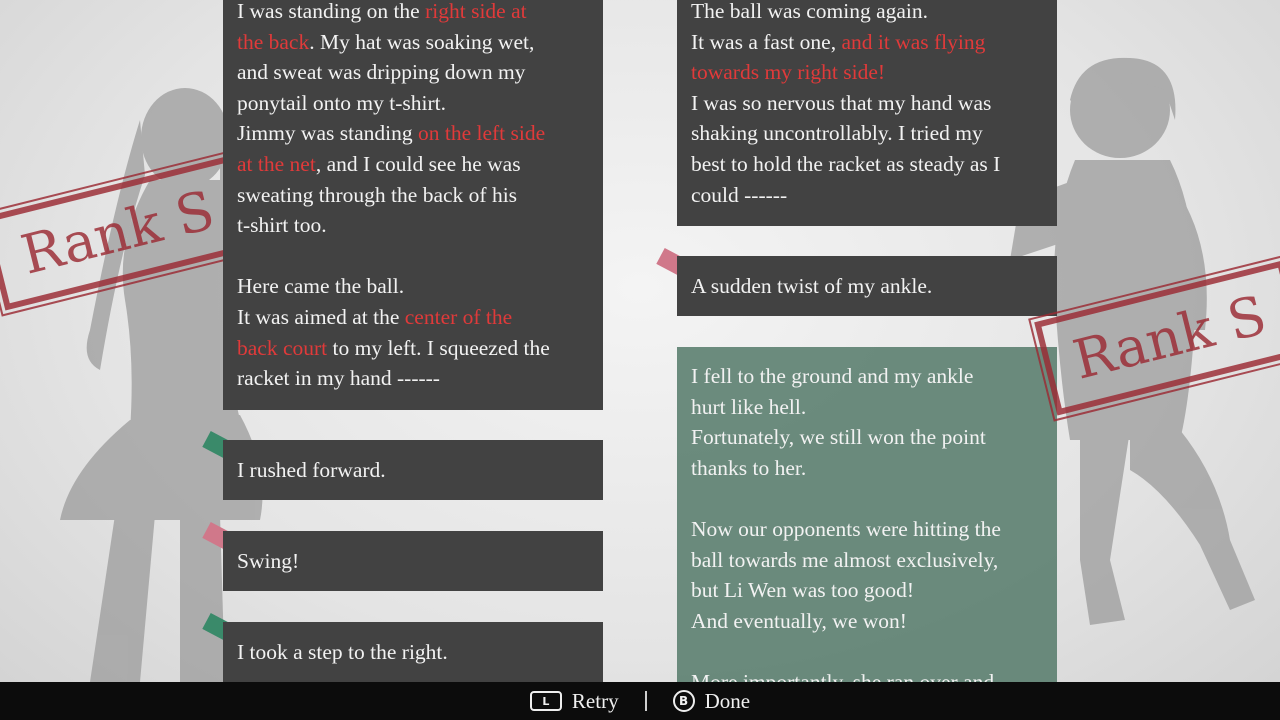 This screenshot has width=1280, height=720. What do you see at coordinates (832, 376) in the screenshot?
I see `story-text: I fell to the ground and my ankle` at bounding box center [832, 376].